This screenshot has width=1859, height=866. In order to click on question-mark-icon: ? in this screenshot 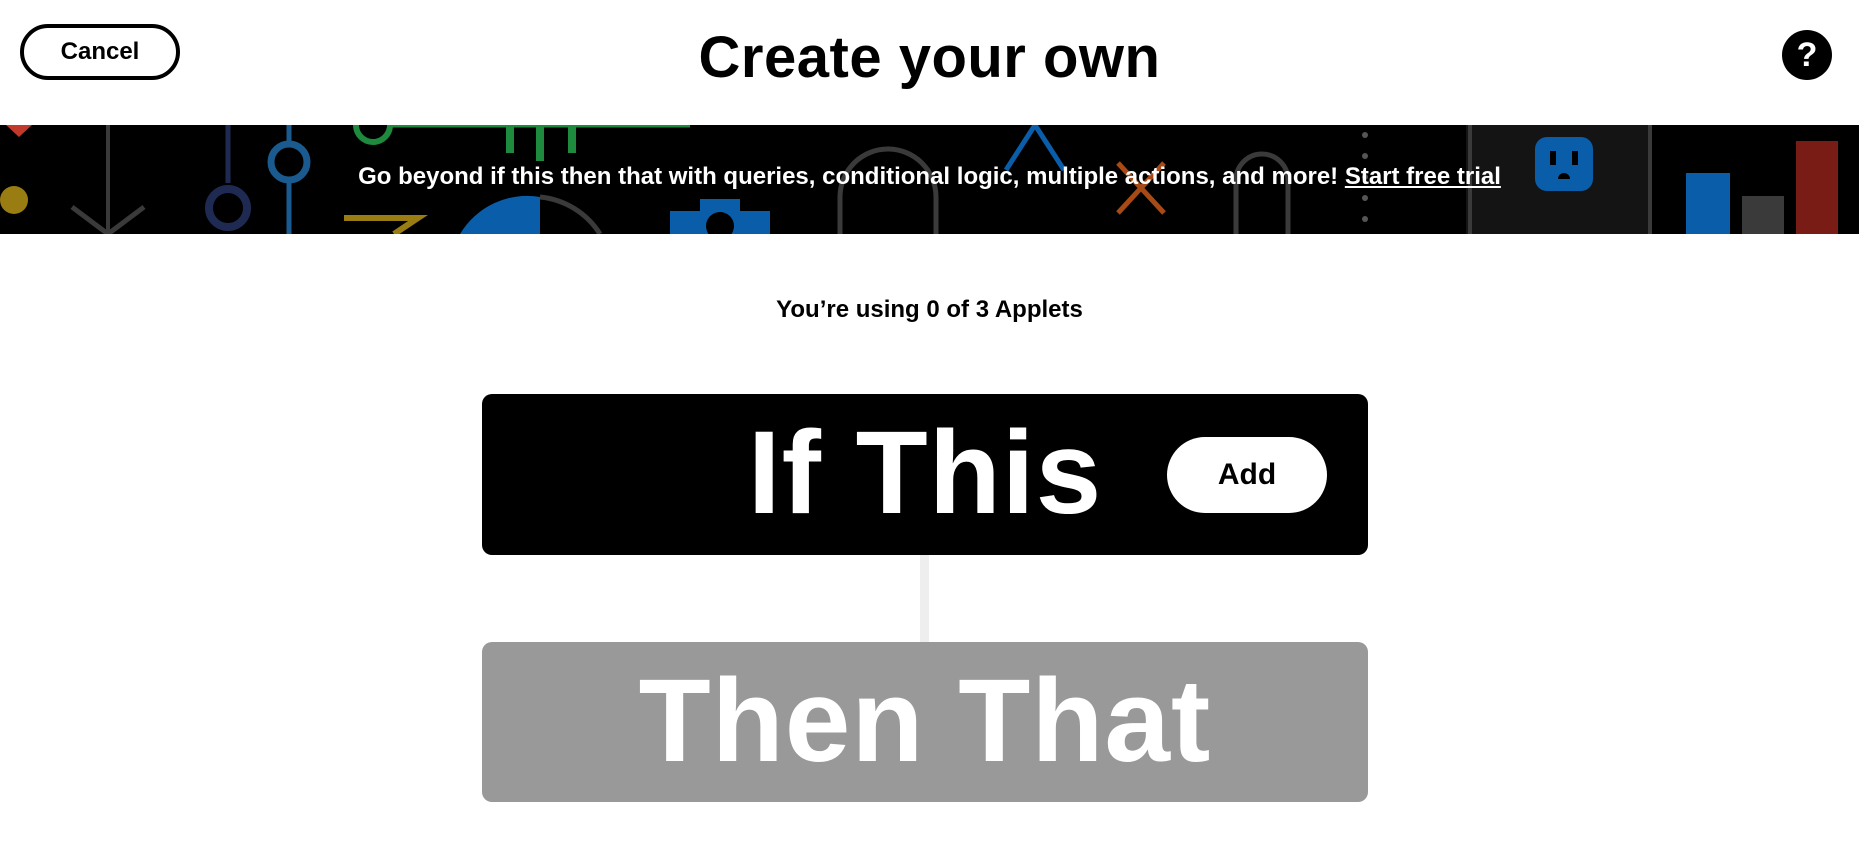, I will do `click(1807, 54)`.